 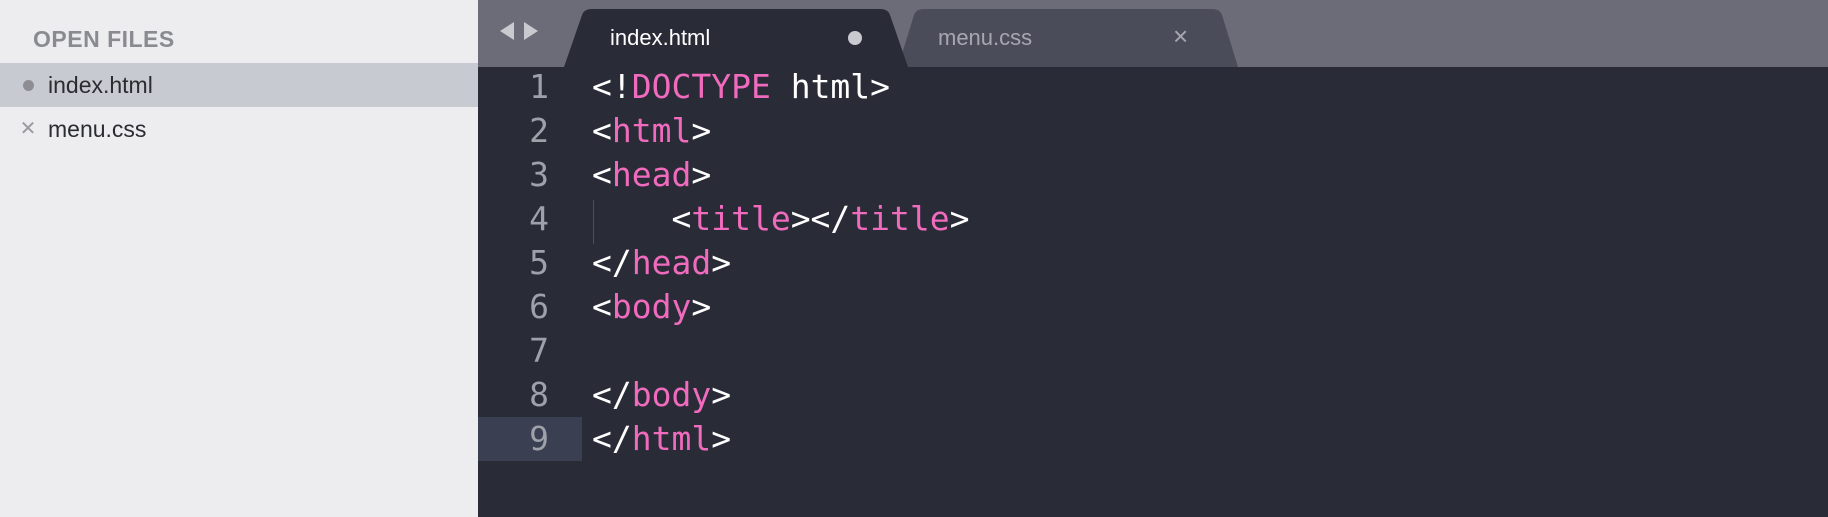 What do you see at coordinates (660, 37) in the screenshot?
I see `tab-label: index.html` at bounding box center [660, 37].